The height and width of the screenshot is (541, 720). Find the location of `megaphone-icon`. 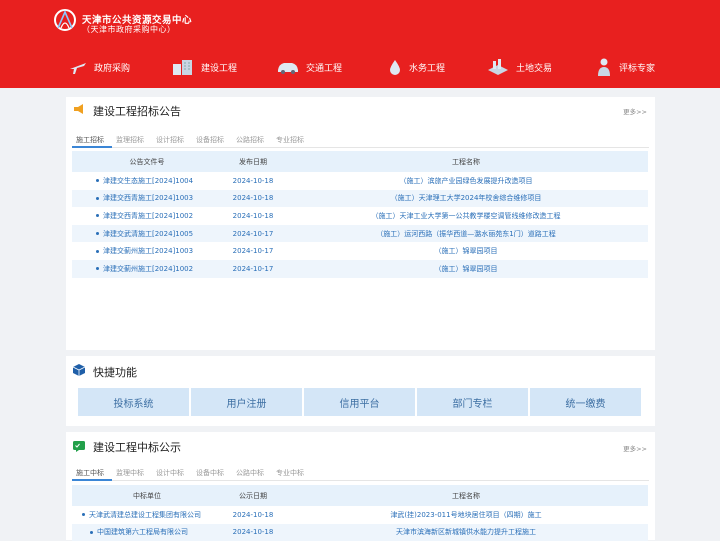

megaphone-icon is located at coordinates (78, 109).